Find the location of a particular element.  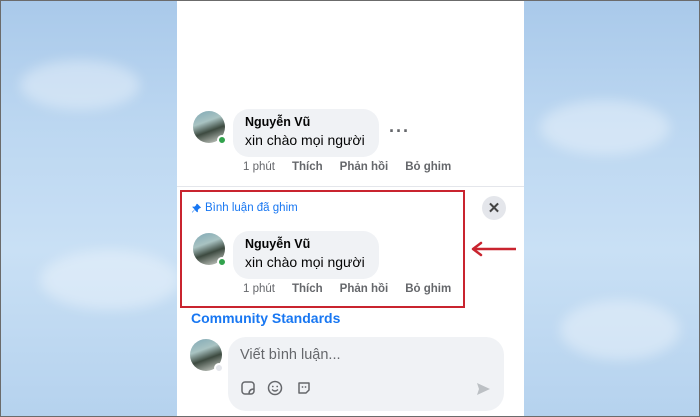

close-button: ✕ is located at coordinates (494, 208).